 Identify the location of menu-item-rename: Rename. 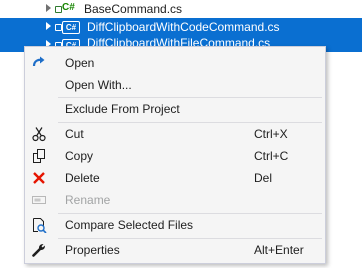
(175, 200).